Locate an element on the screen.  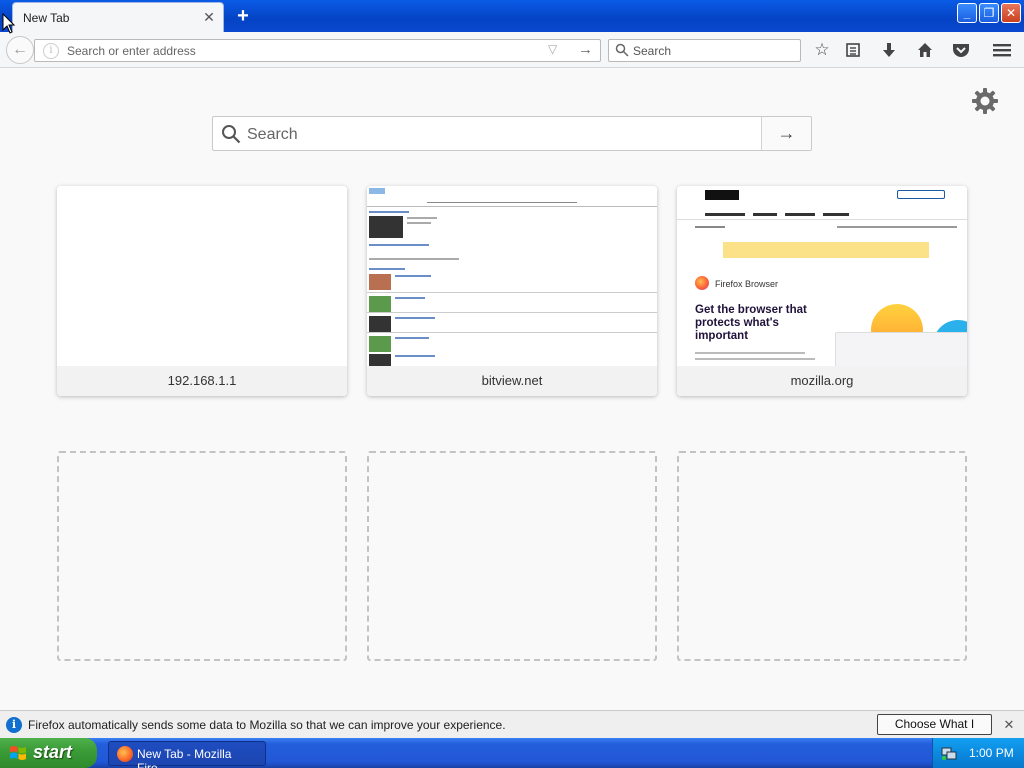
toolbar-search-input is located at coordinates (713, 51).